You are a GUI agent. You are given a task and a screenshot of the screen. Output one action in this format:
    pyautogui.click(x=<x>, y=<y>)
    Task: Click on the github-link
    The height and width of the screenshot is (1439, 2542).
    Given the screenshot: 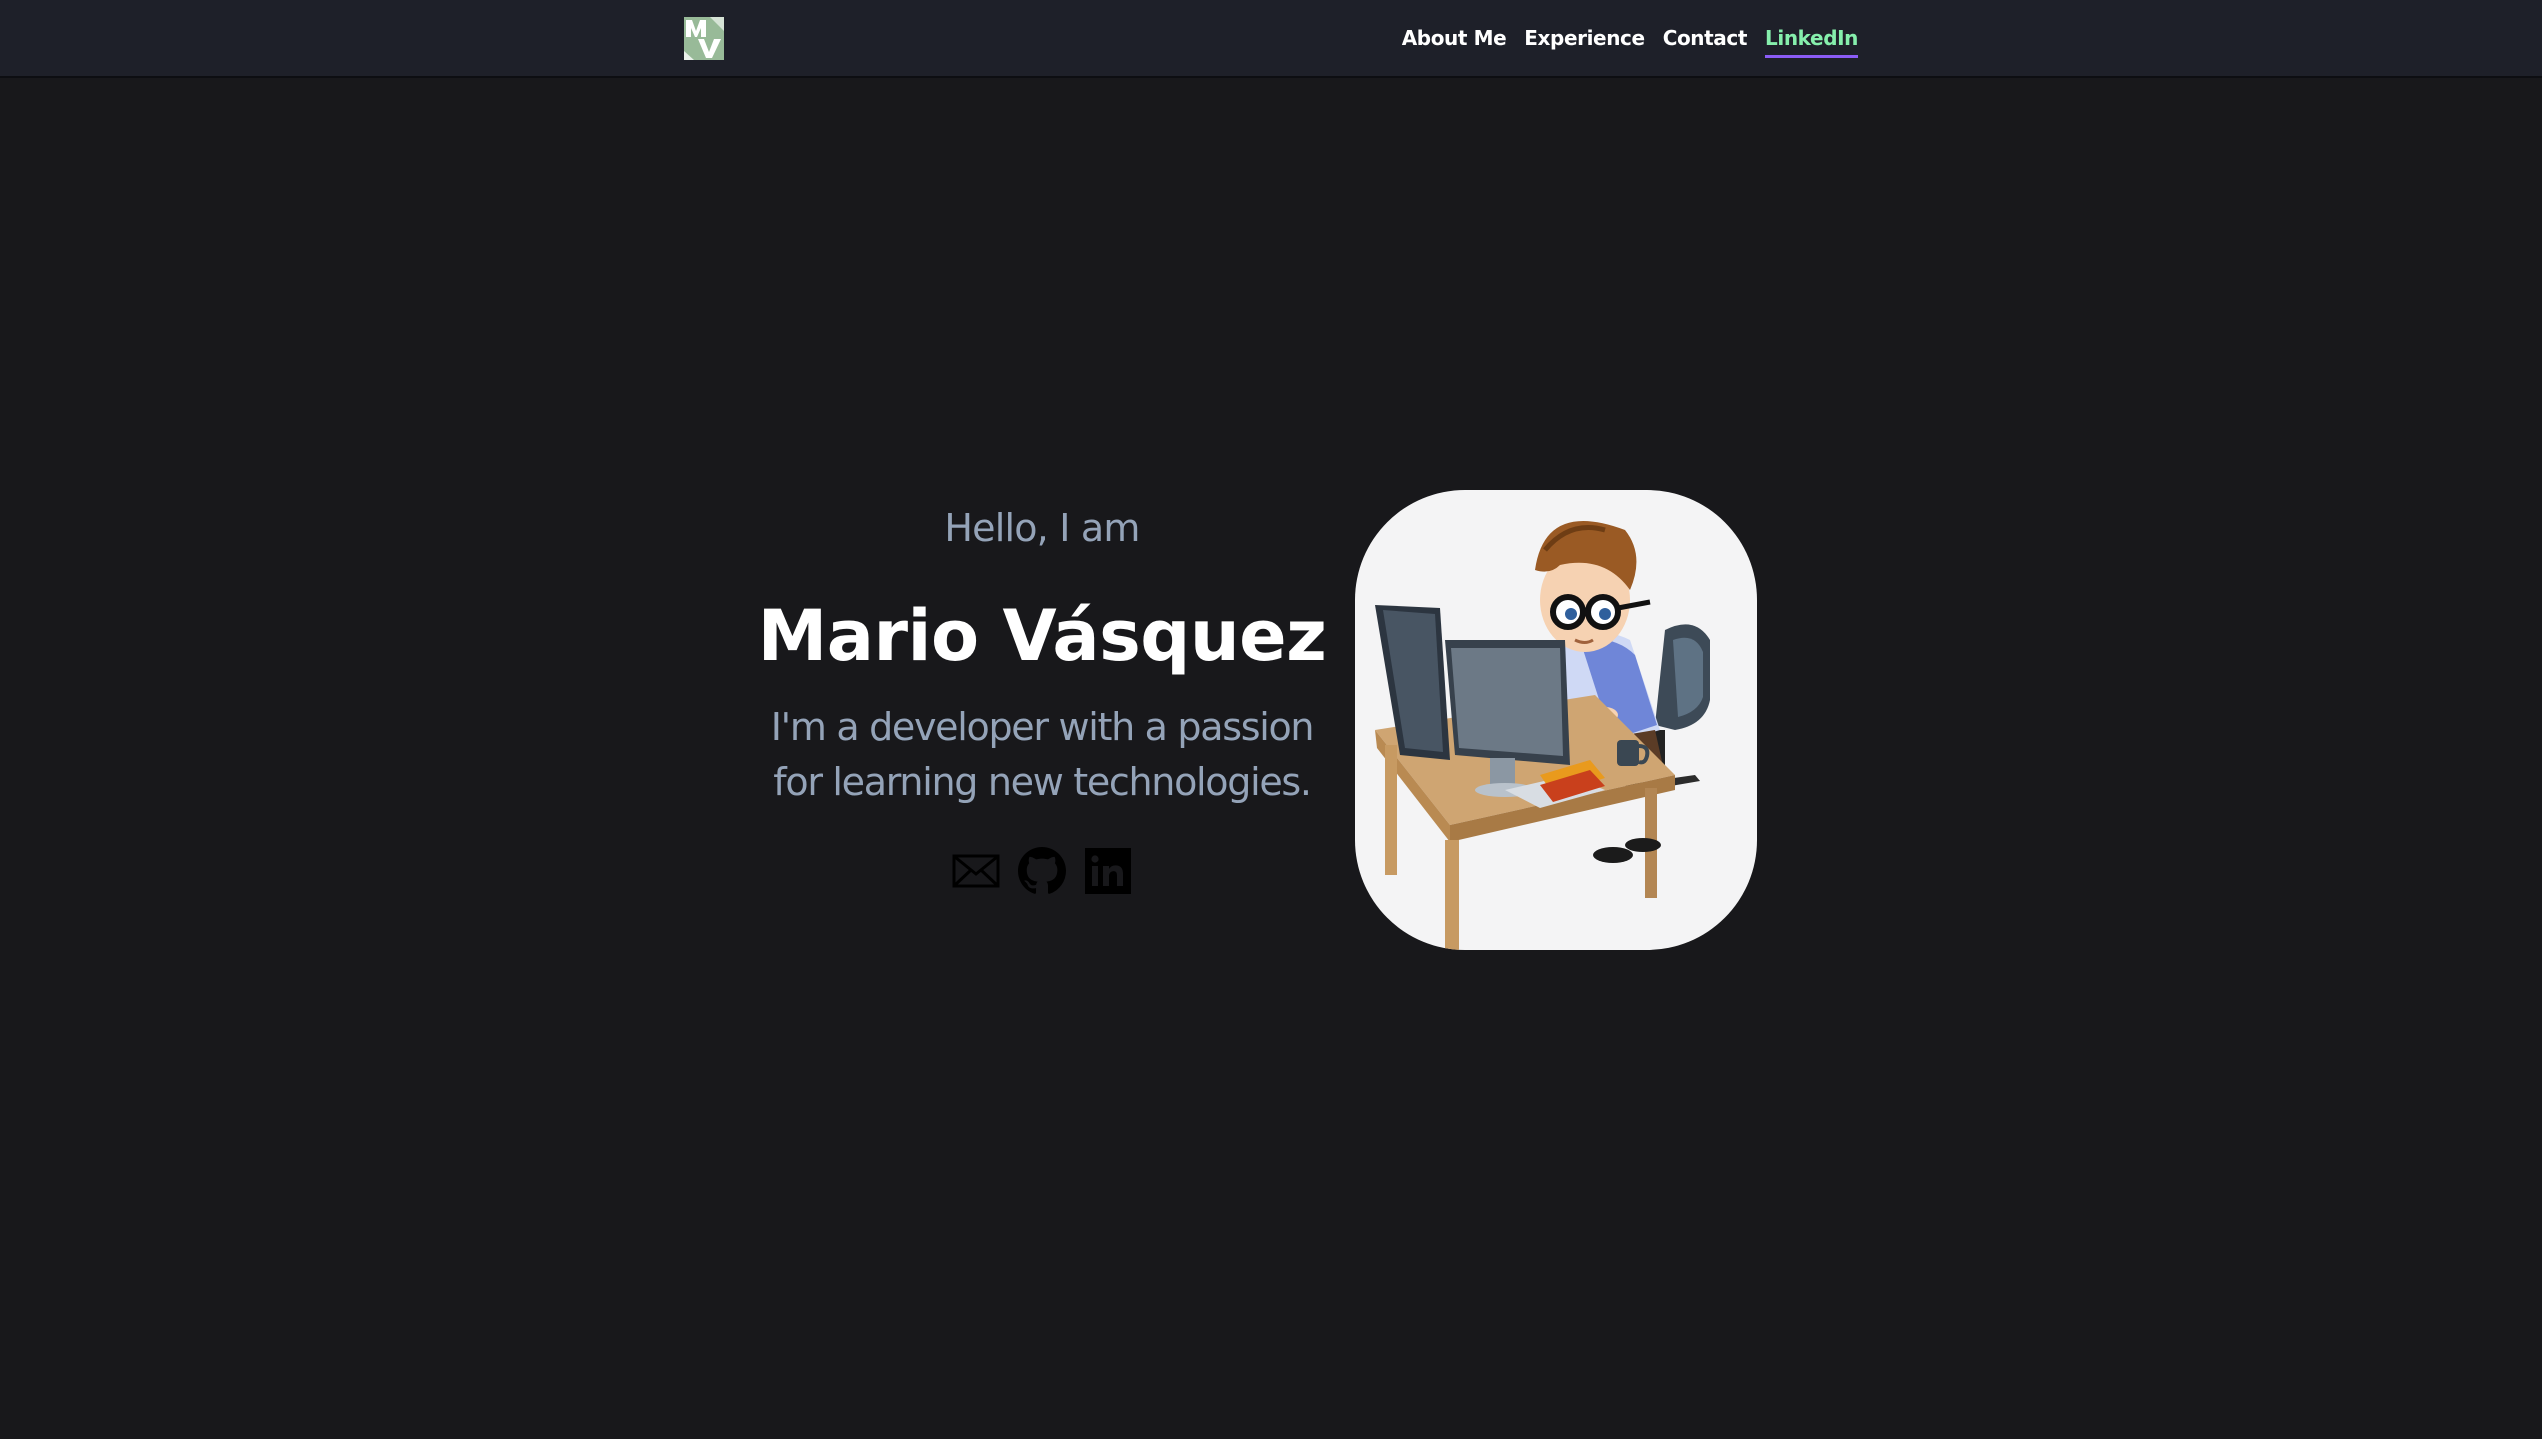 What is the action you would take?
    pyautogui.click(x=1042, y=871)
    